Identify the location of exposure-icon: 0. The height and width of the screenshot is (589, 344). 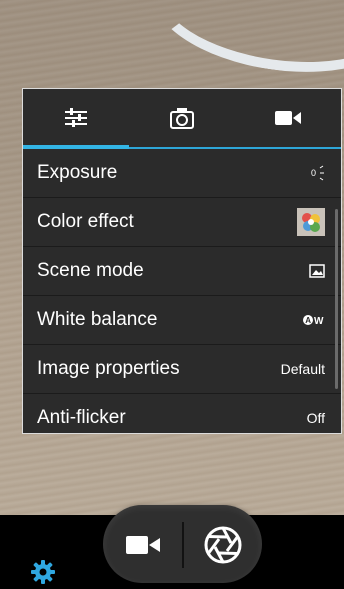
(318, 173).